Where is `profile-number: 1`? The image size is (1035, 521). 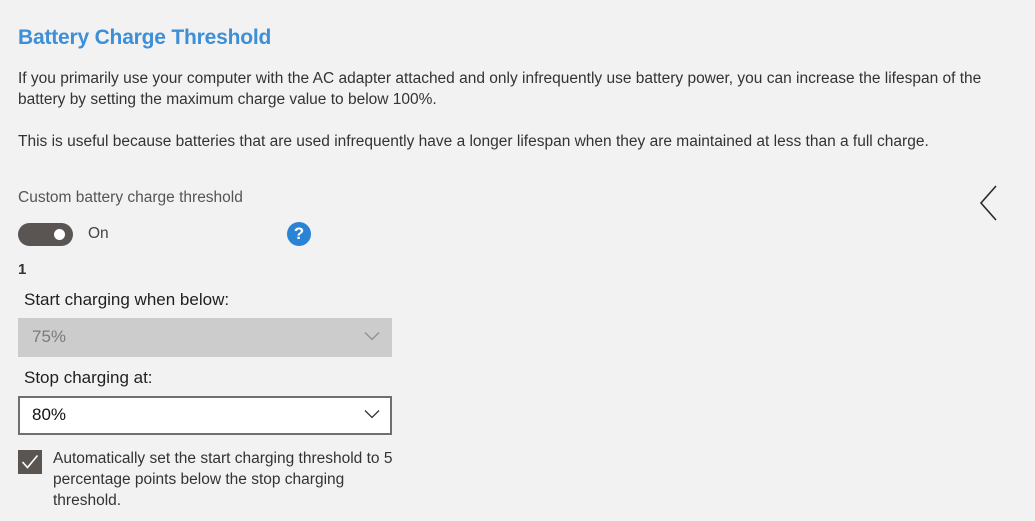
profile-number: 1 is located at coordinates (22, 269).